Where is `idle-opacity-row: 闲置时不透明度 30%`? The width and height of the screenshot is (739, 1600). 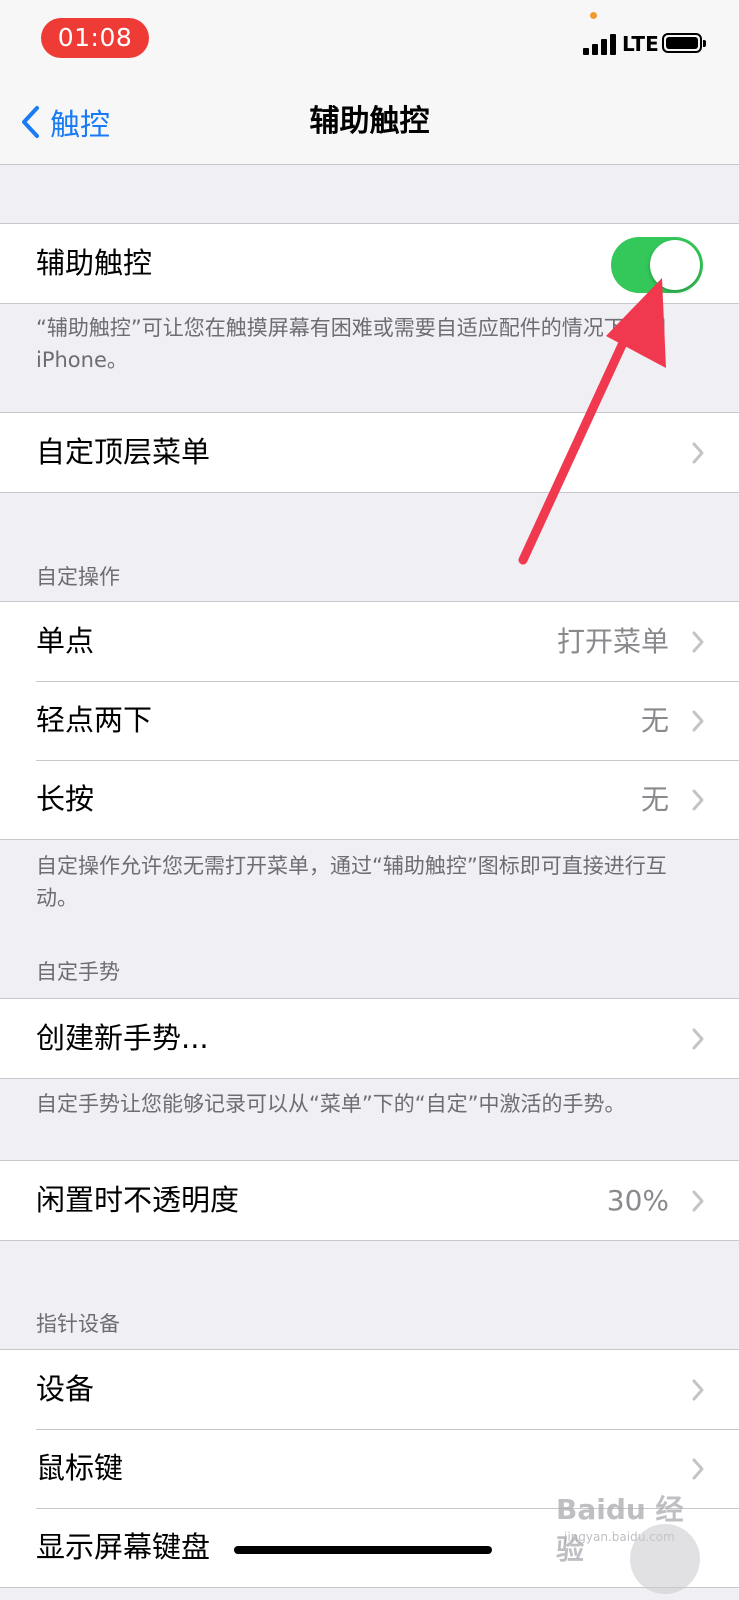
idle-opacity-row: 闲置时不透明度 30% is located at coordinates (369, 1200).